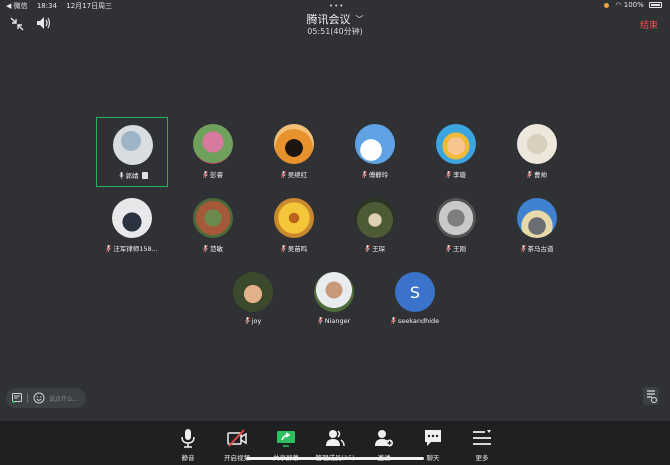 This screenshot has height=465, width=670. What do you see at coordinates (17, 398) in the screenshot?
I see `message-list-icon` at bounding box center [17, 398].